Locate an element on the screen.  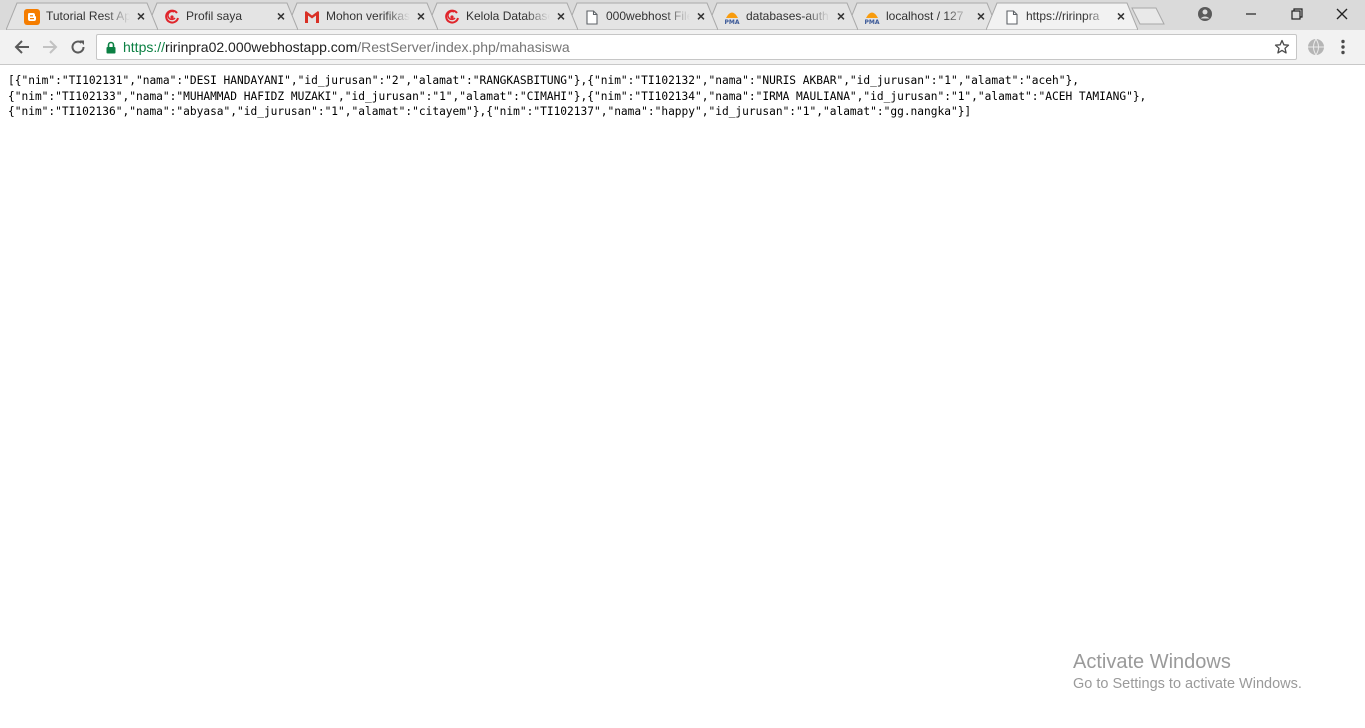
watermark-title: Activate Windows is located at coordinates (1152, 662).